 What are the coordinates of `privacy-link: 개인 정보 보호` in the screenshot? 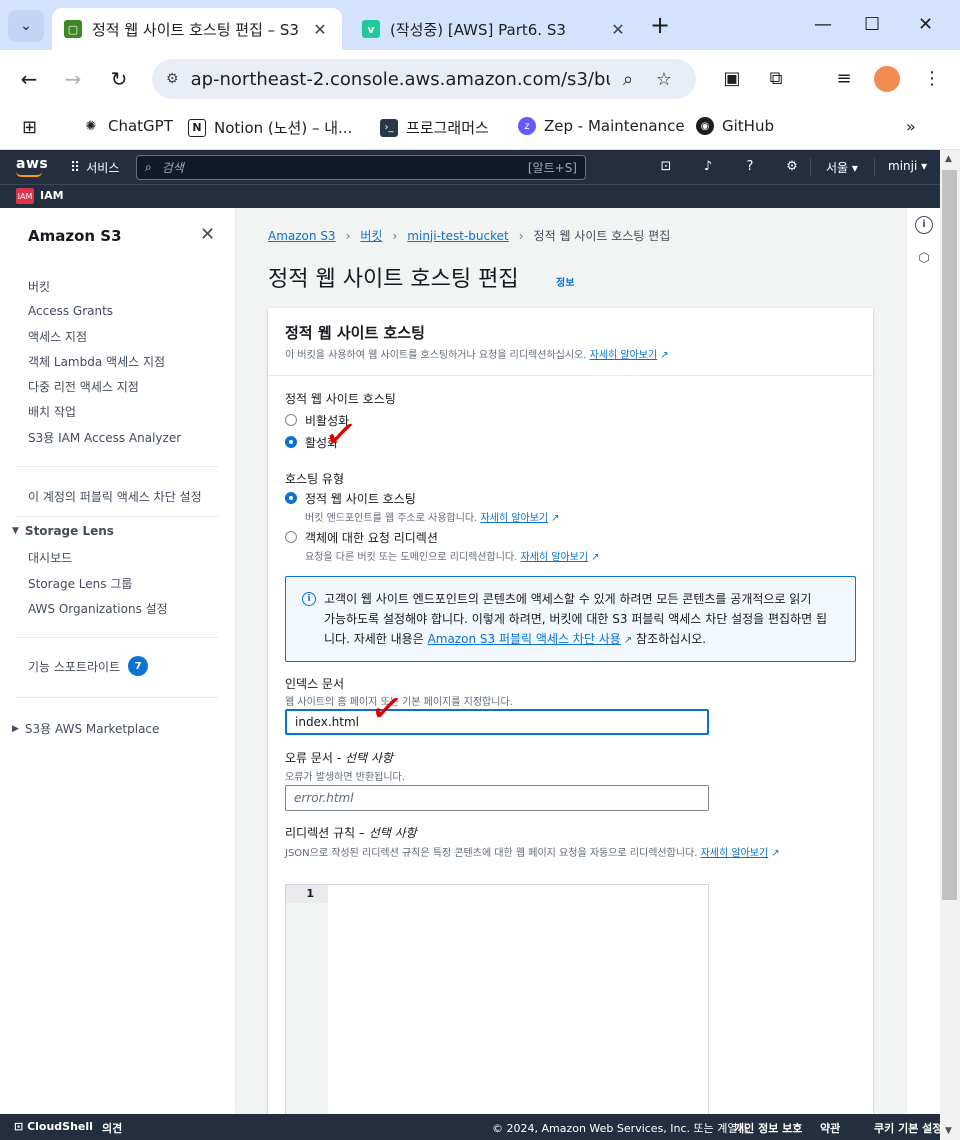 It's located at (768, 1128).